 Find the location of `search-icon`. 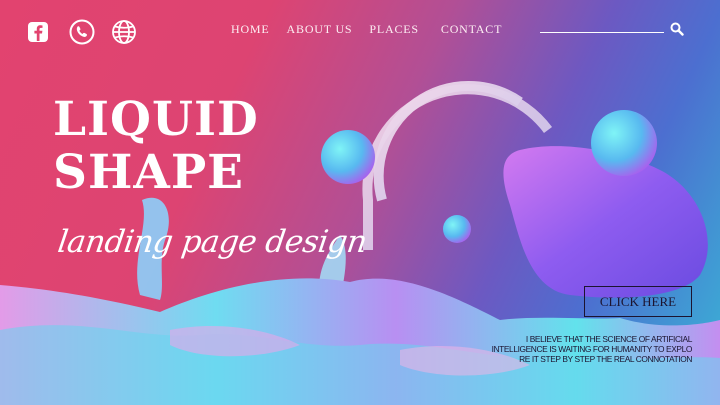

search-icon is located at coordinates (677, 29).